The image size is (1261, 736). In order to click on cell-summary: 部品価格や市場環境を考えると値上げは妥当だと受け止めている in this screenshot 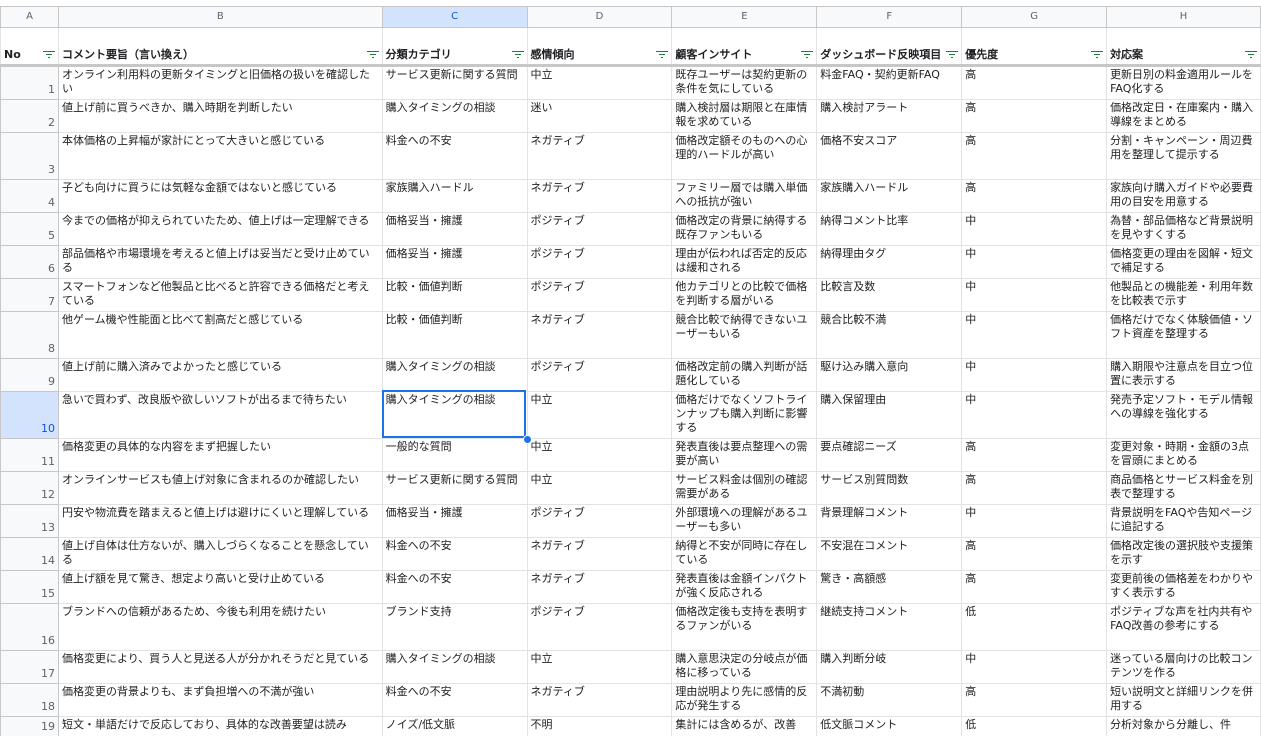, I will do `click(220, 262)`.